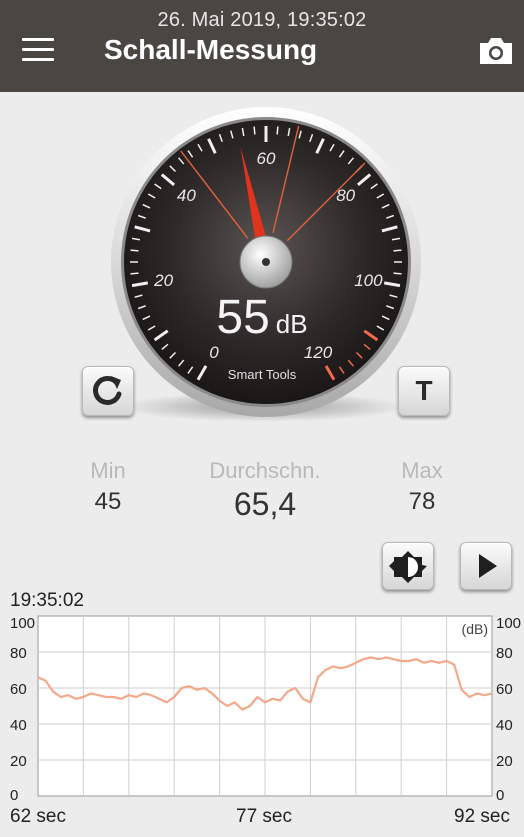 The width and height of the screenshot is (524, 837). I want to click on gauge-scale-label: 40, so click(186, 195).